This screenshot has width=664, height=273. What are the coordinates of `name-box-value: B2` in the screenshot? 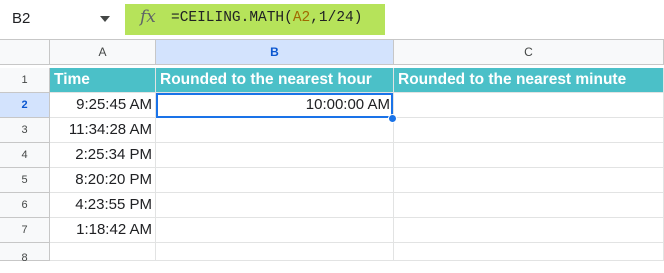 It's located at (21, 18).